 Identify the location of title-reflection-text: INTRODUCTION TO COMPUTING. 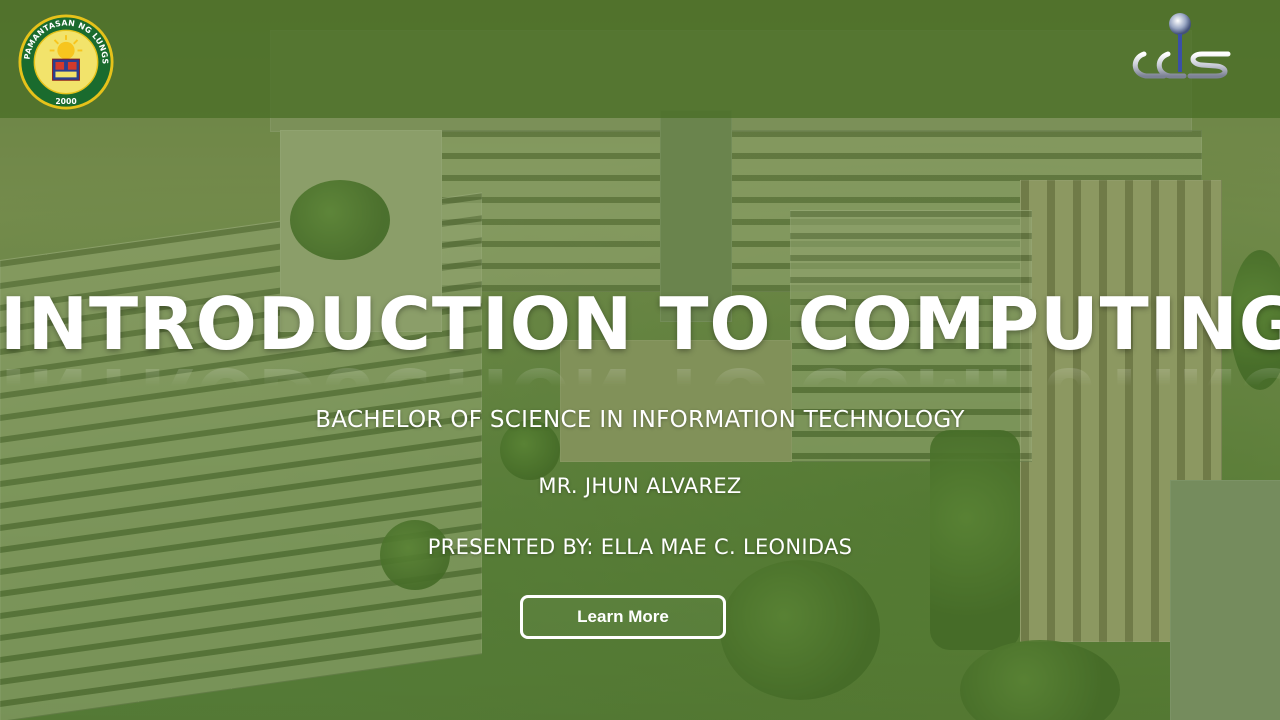
(640, 369).